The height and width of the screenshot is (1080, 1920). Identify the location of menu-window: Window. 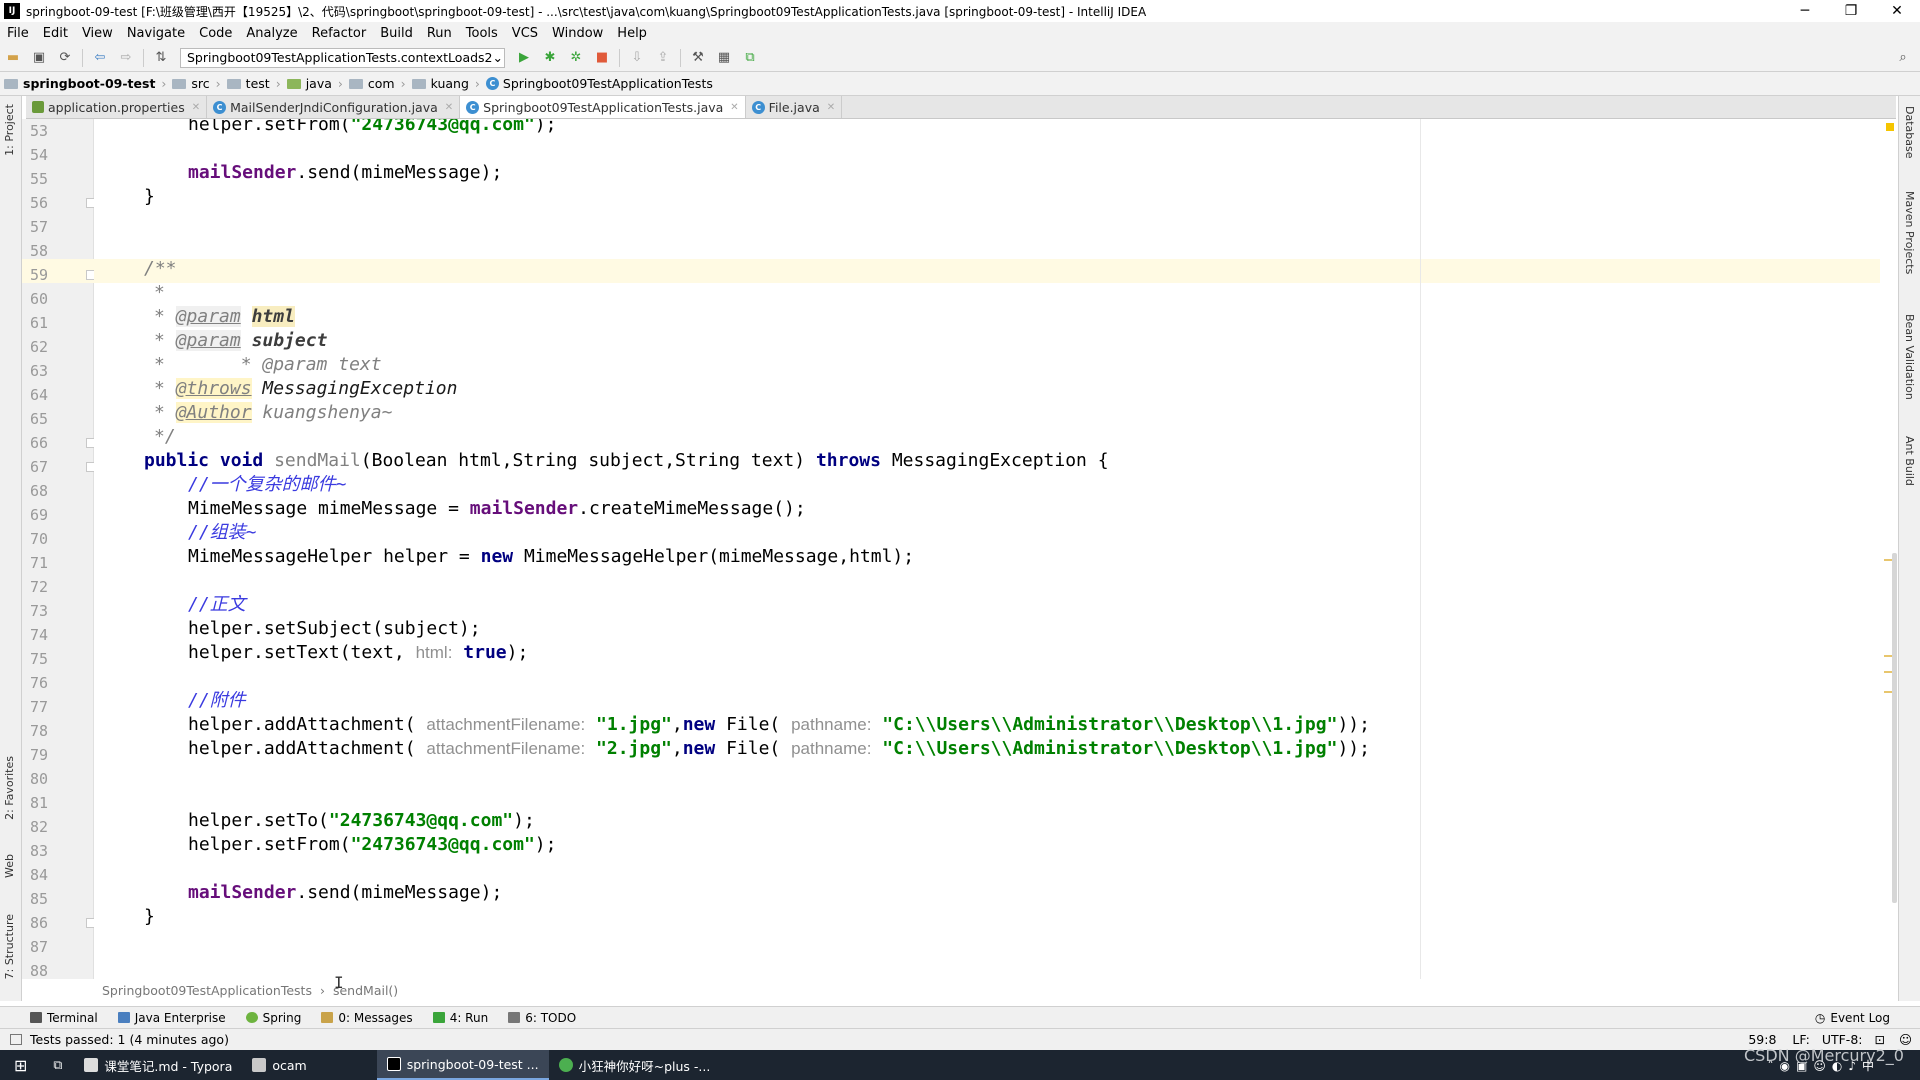
(577, 33).